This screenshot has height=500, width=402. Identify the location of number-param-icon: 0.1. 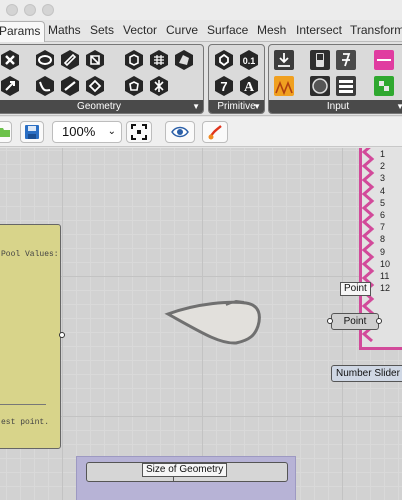
(249, 60).